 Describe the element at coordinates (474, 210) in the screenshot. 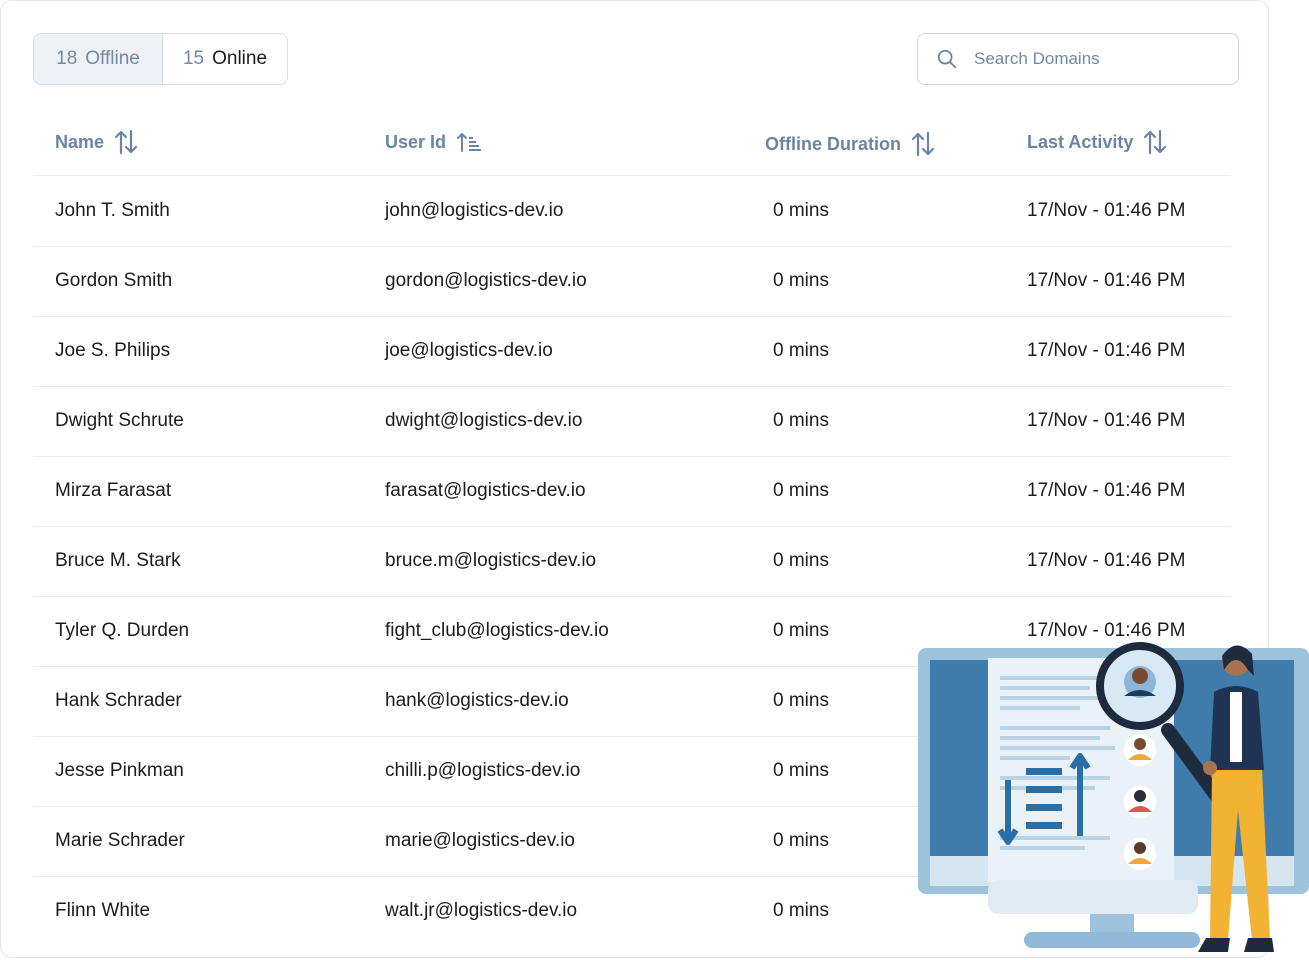

I see `cell-user-id: john@logistics-dev.io` at that location.